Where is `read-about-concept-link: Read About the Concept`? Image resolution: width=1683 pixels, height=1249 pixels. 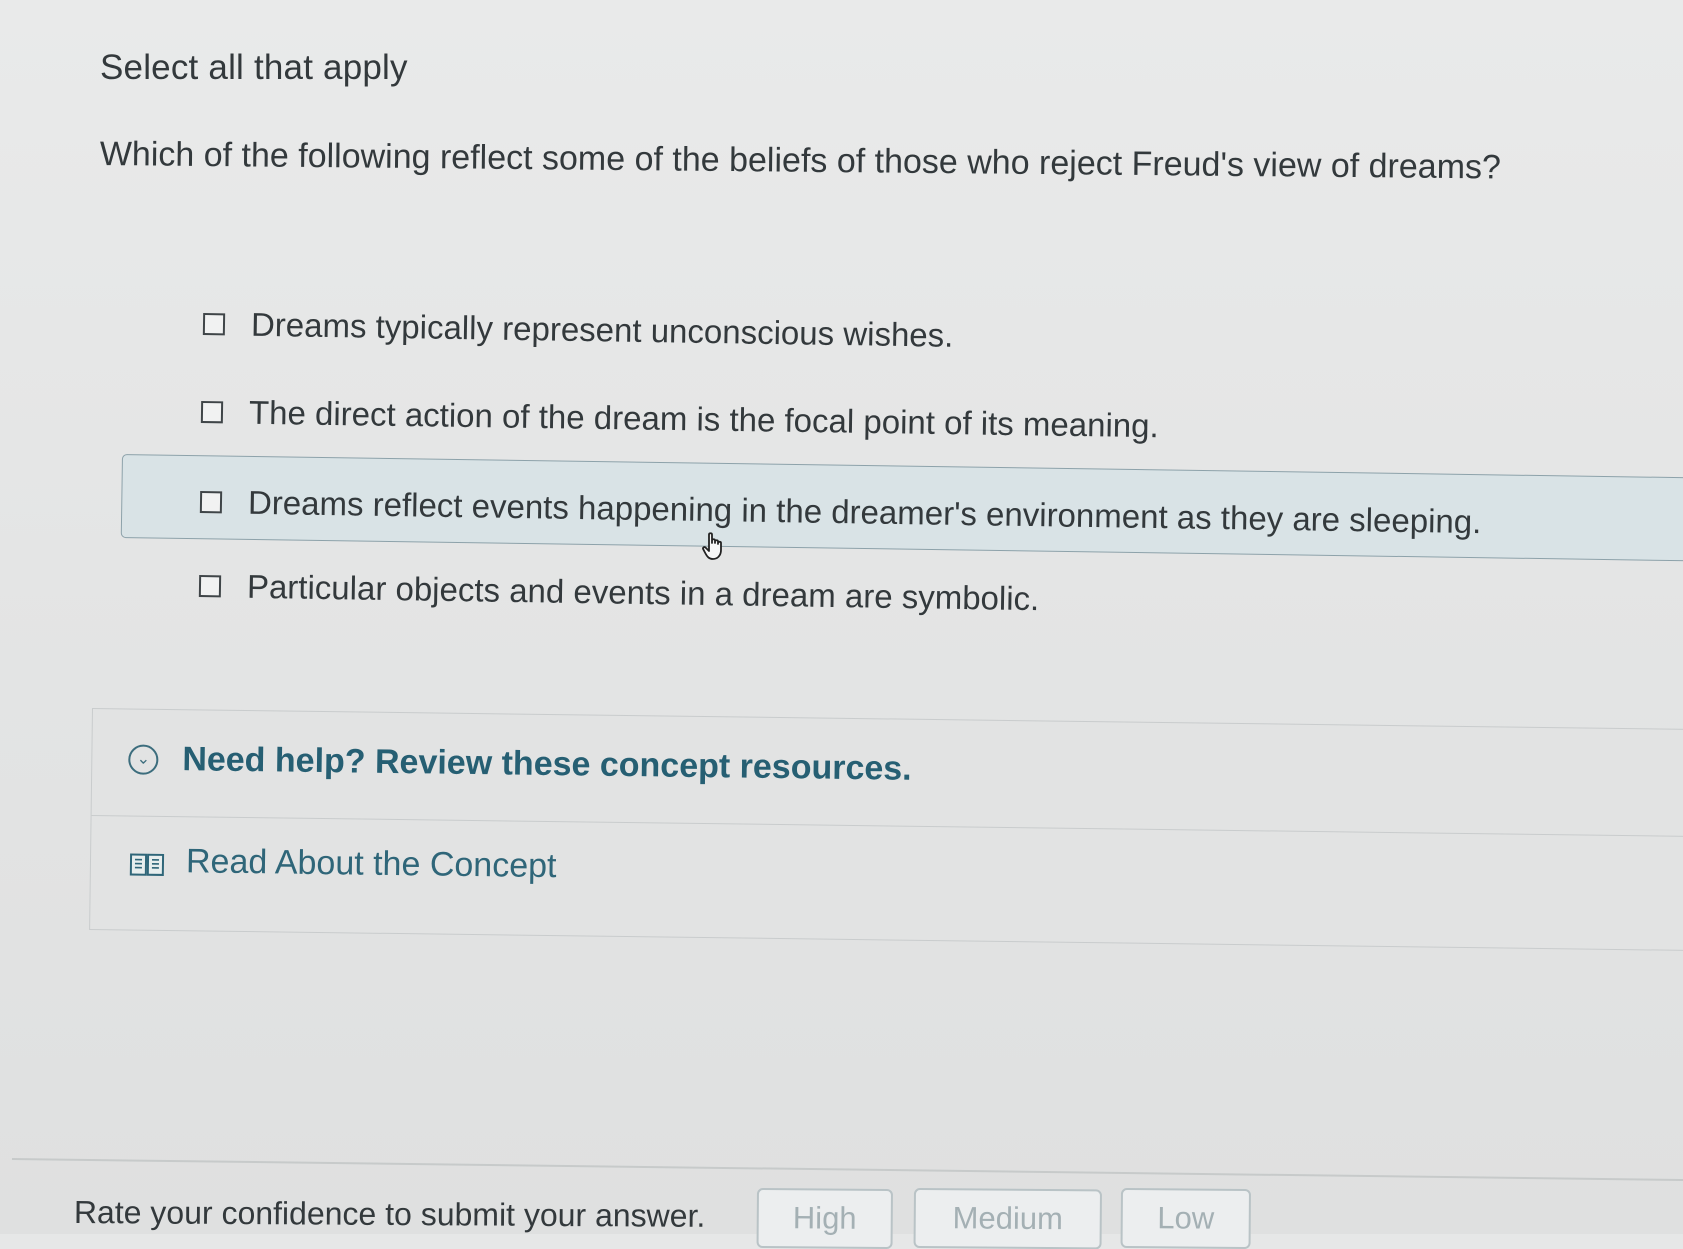
read-about-concept-link: Read About the Concept is located at coordinates (371, 864).